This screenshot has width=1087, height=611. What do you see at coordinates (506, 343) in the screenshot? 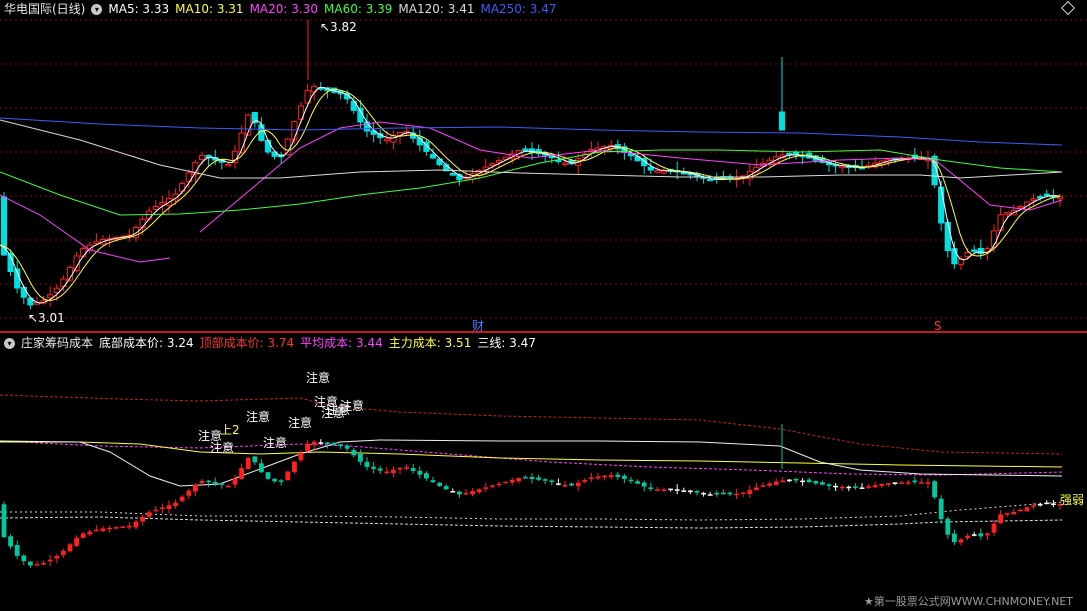
I see `indicator-legend-item: 三线: 3.47` at bounding box center [506, 343].